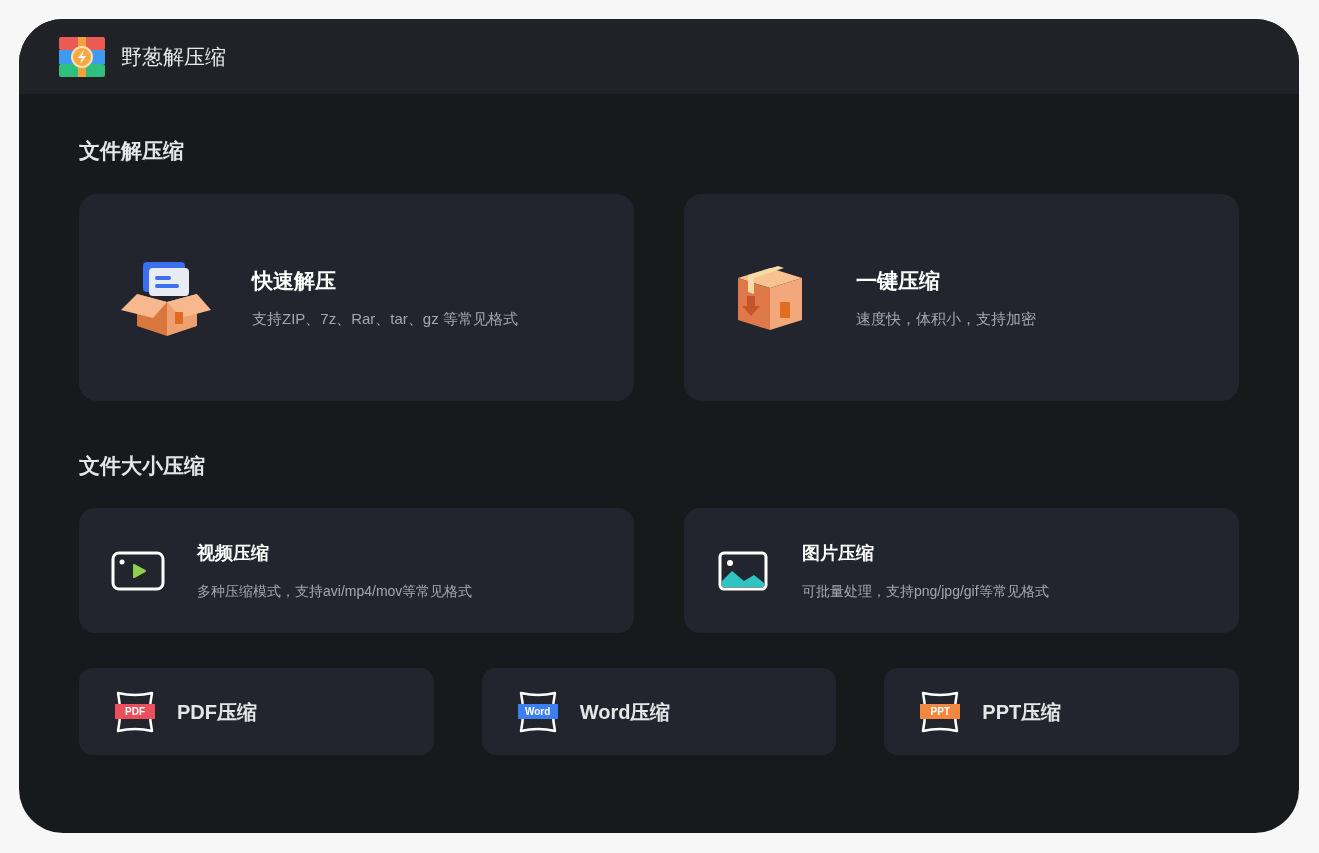 The height and width of the screenshot is (853, 1319). What do you see at coordinates (770, 297) in the screenshot?
I see `package-icon` at bounding box center [770, 297].